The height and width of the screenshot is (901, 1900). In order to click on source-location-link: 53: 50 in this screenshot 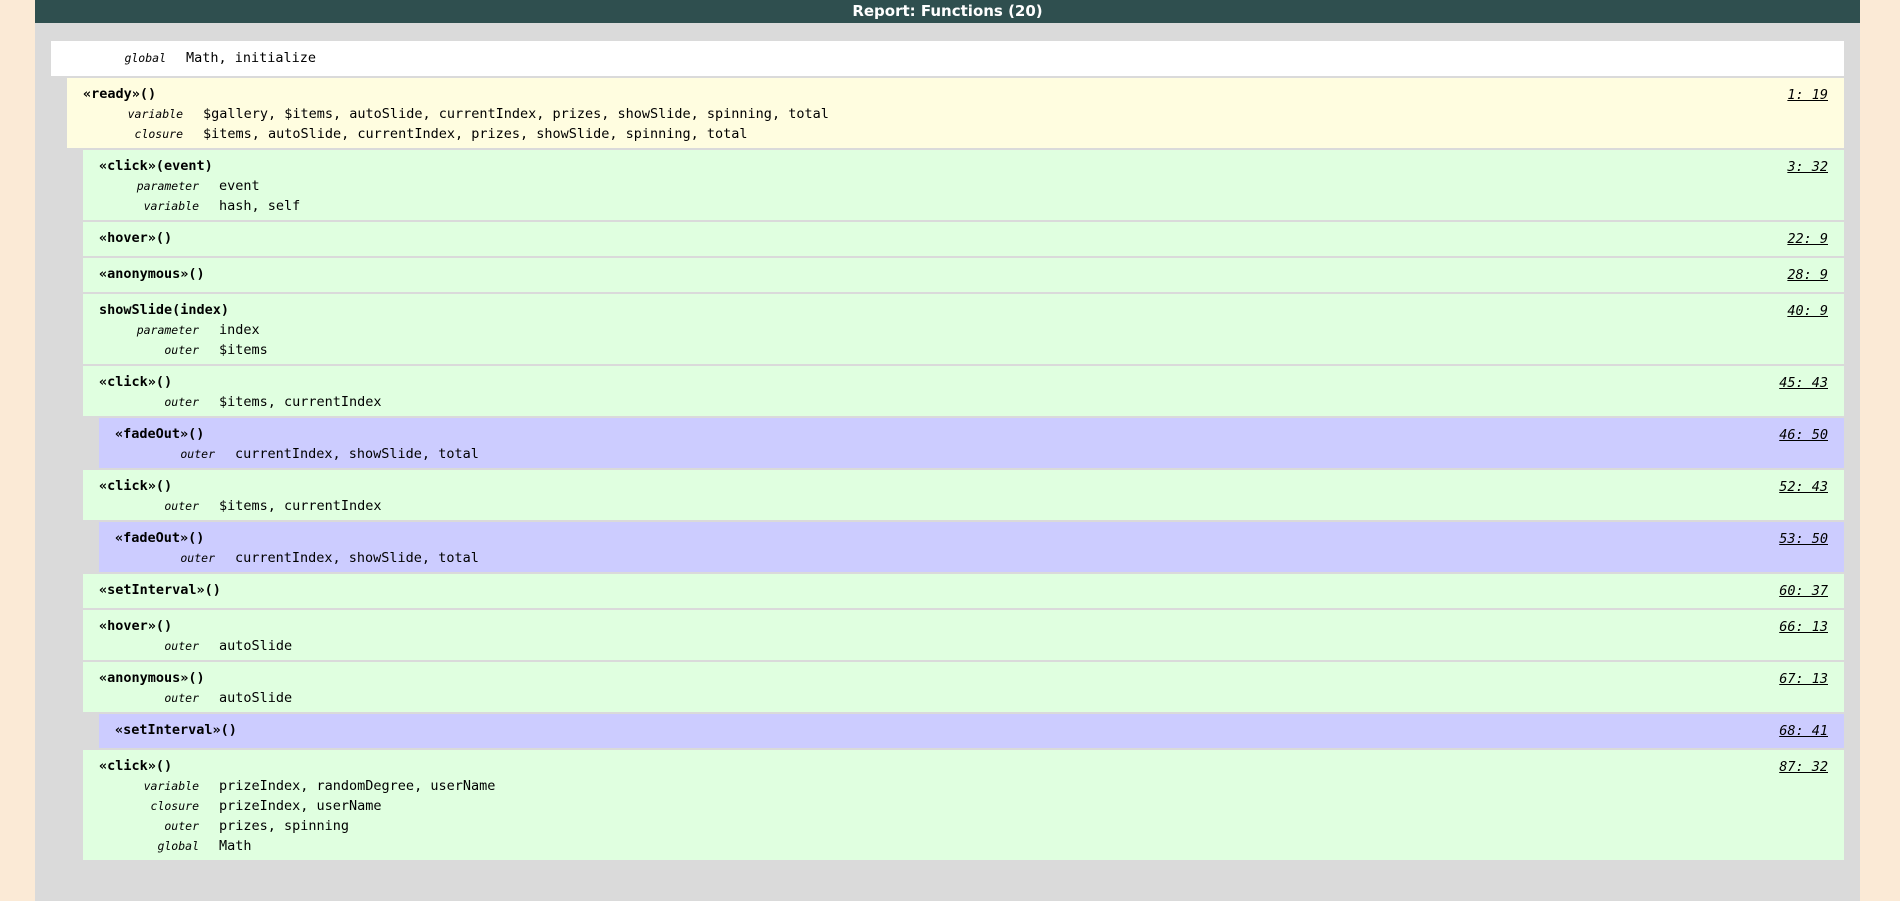, I will do `click(1803, 539)`.